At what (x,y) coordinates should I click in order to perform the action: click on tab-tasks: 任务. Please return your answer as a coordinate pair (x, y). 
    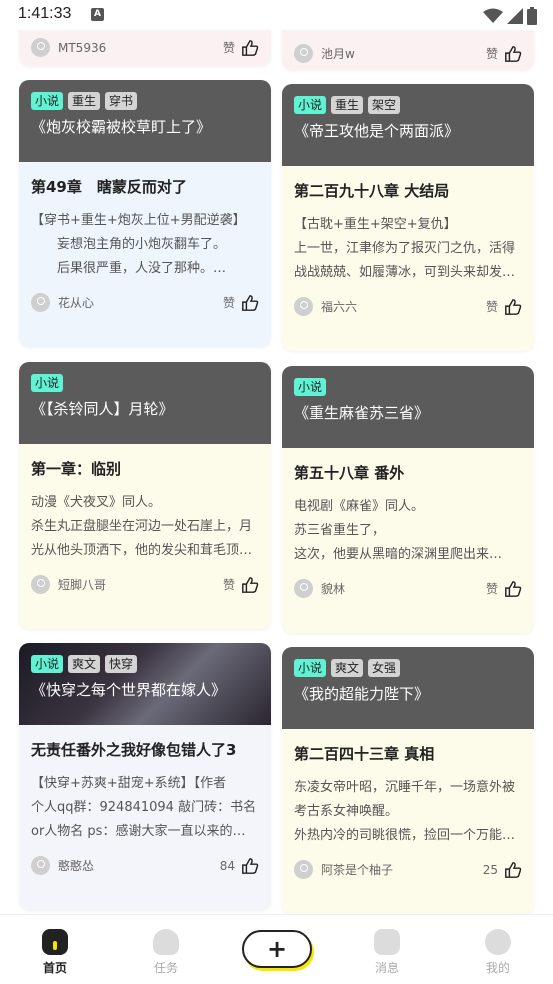
    Looking at the image, I should click on (166, 952).